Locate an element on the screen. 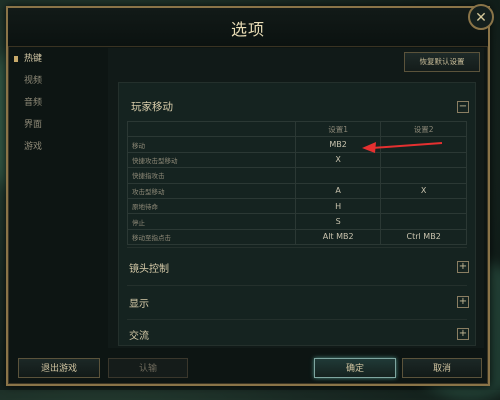  keybind-slot-1: H is located at coordinates (338, 206).